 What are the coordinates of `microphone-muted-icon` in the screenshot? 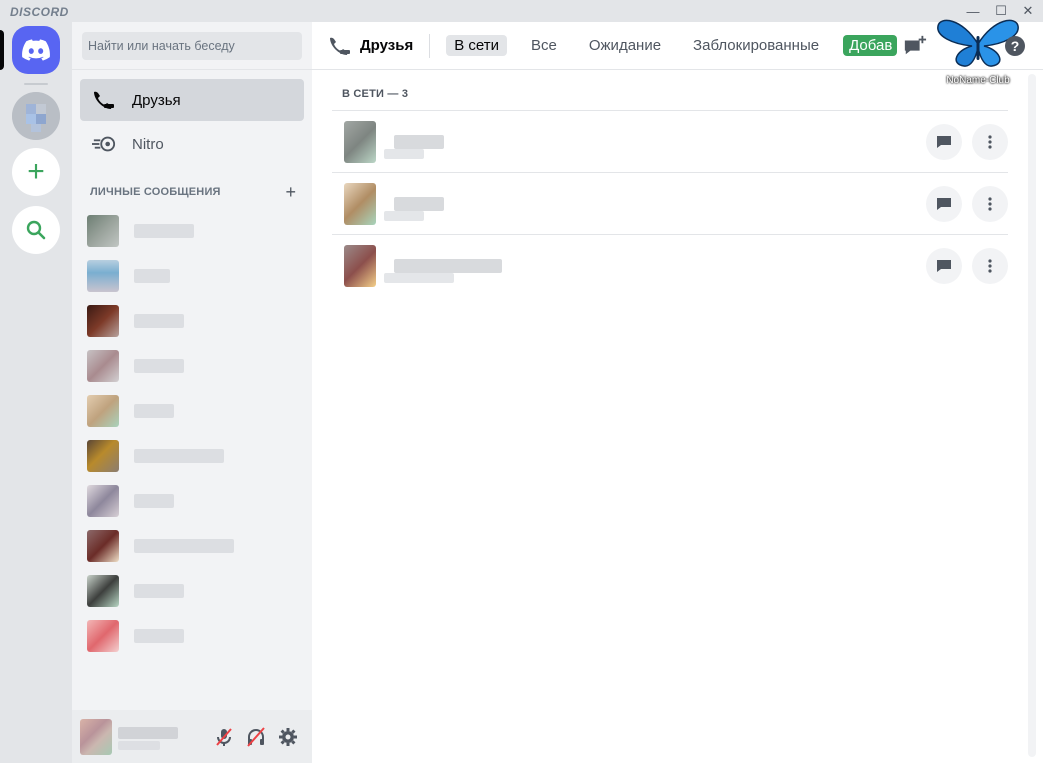 It's located at (224, 737).